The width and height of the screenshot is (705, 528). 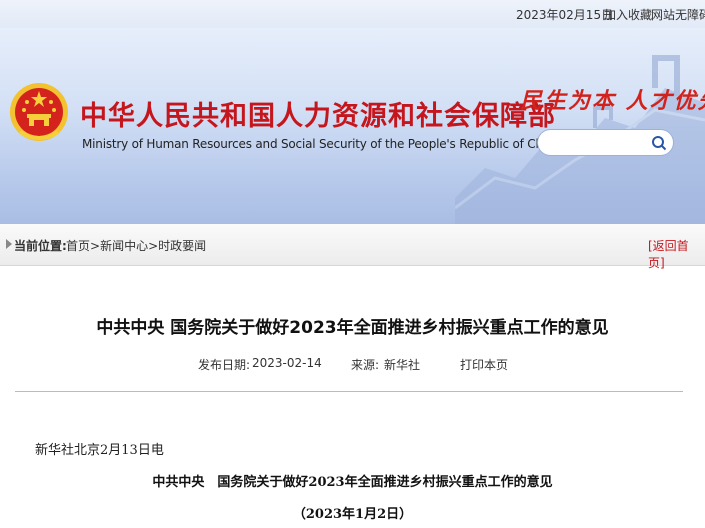 I want to click on article-title: 中共中央 国务院关于做好2023年全面推进乡村振兴重点工作的意见, so click(x=352, y=328).